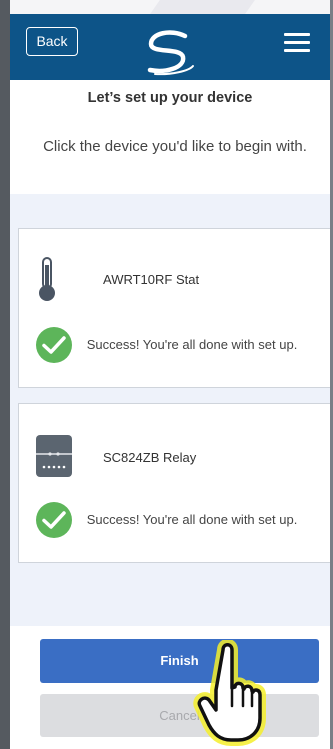 Image resolution: width=333 pixels, height=749 pixels. What do you see at coordinates (54, 456) in the screenshot?
I see `relay-box-icon` at bounding box center [54, 456].